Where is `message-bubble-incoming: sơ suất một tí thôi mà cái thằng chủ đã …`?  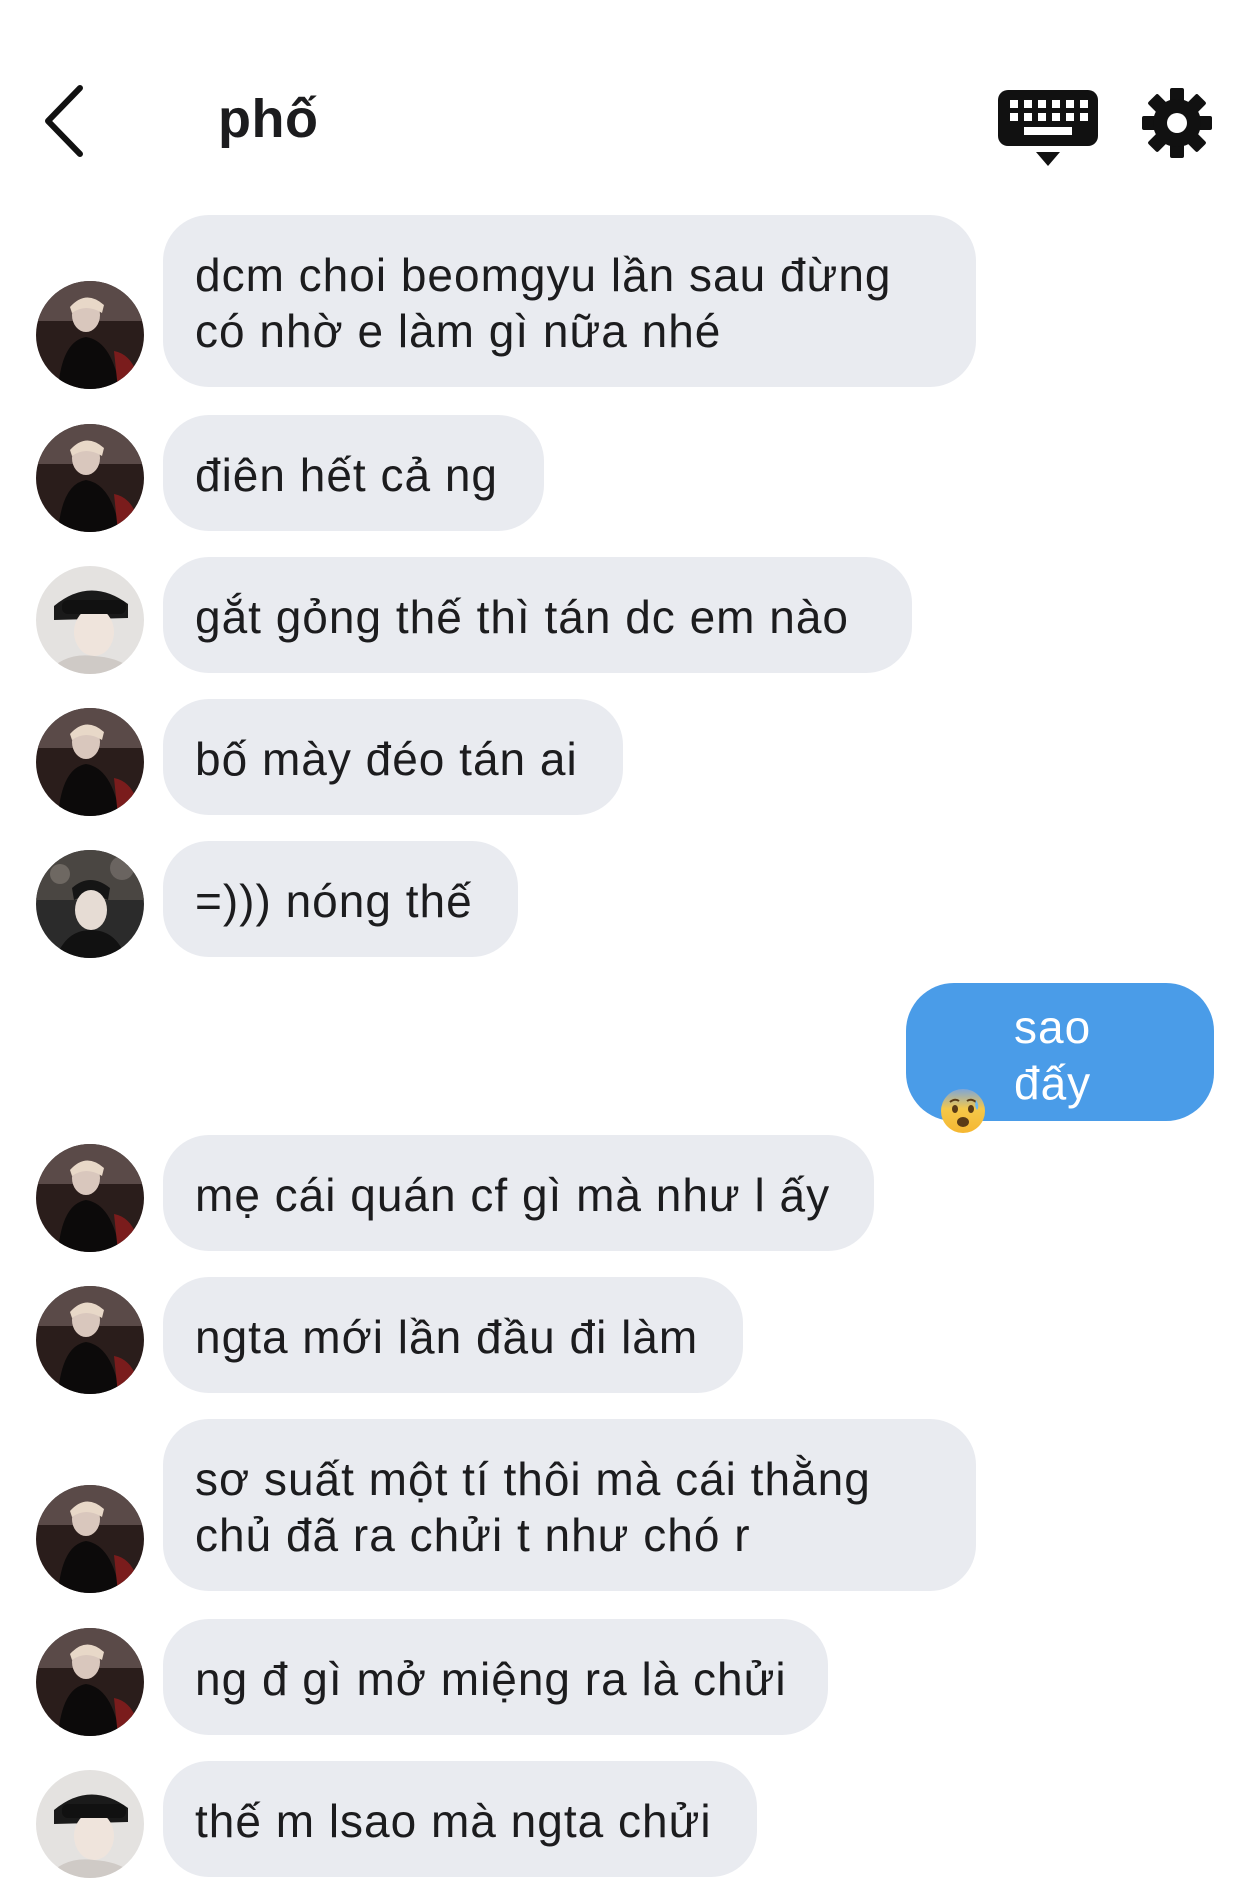 message-bubble-incoming: sơ suất một tí thôi mà cái thằng chủ đã … is located at coordinates (569, 1505).